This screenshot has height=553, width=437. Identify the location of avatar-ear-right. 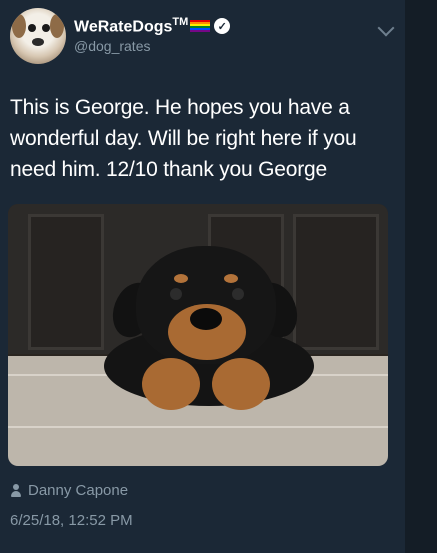
(57, 26).